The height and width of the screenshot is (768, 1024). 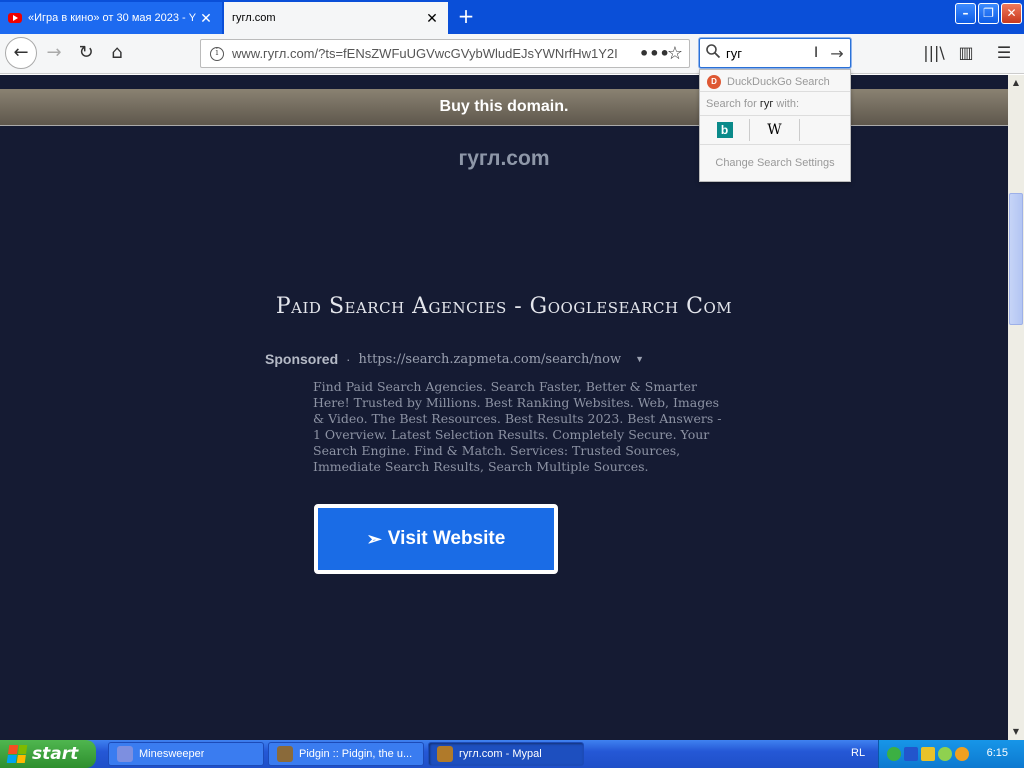 I want to click on new-tab-button: +, so click(x=466, y=16).